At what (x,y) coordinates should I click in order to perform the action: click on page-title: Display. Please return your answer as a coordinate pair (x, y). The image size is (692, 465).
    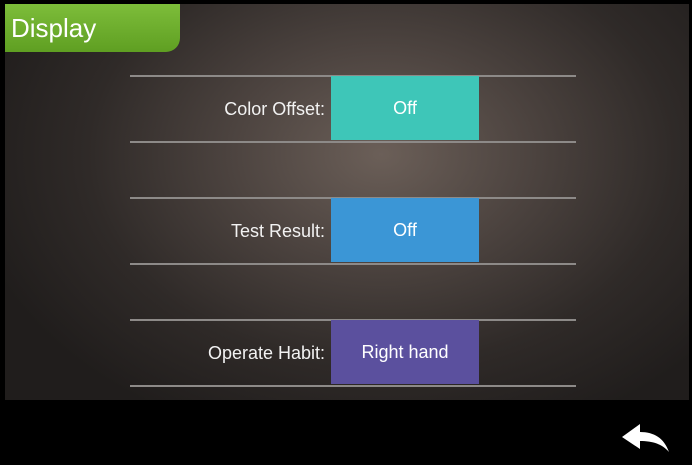
    Looking at the image, I should click on (92, 28).